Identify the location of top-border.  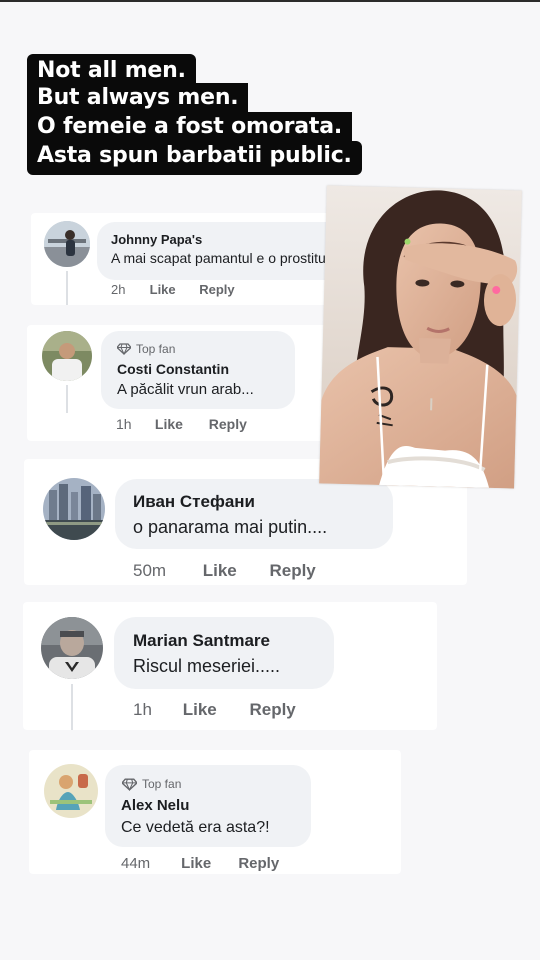
(270, 1).